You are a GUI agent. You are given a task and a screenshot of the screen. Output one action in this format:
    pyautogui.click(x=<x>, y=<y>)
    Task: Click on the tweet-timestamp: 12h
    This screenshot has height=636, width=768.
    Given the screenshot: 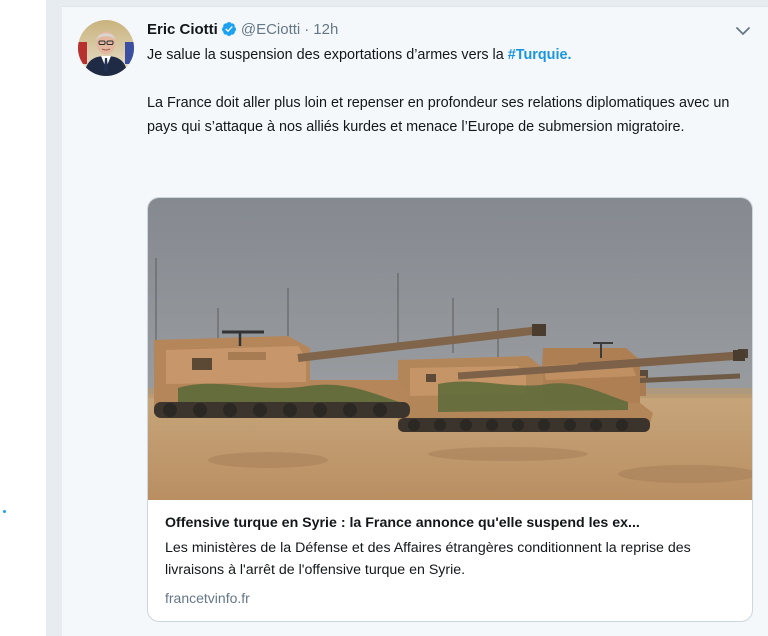 What is the action you would take?
    pyautogui.click(x=325, y=29)
    